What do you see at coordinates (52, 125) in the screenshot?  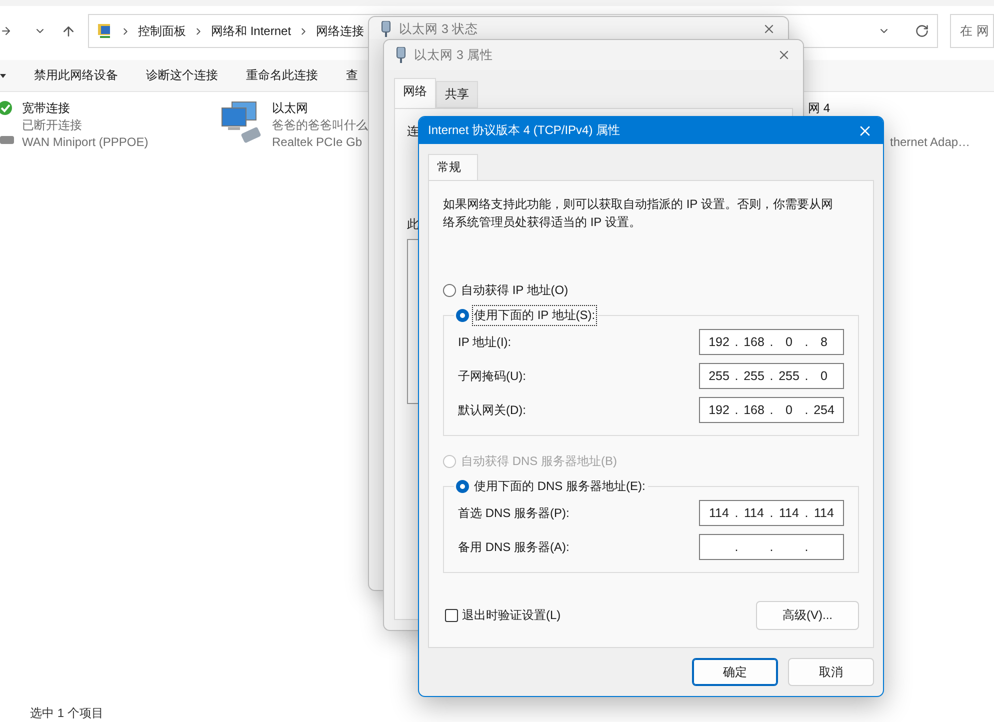 I see `connection-status: 已断开连接` at bounding box center [52, 125].